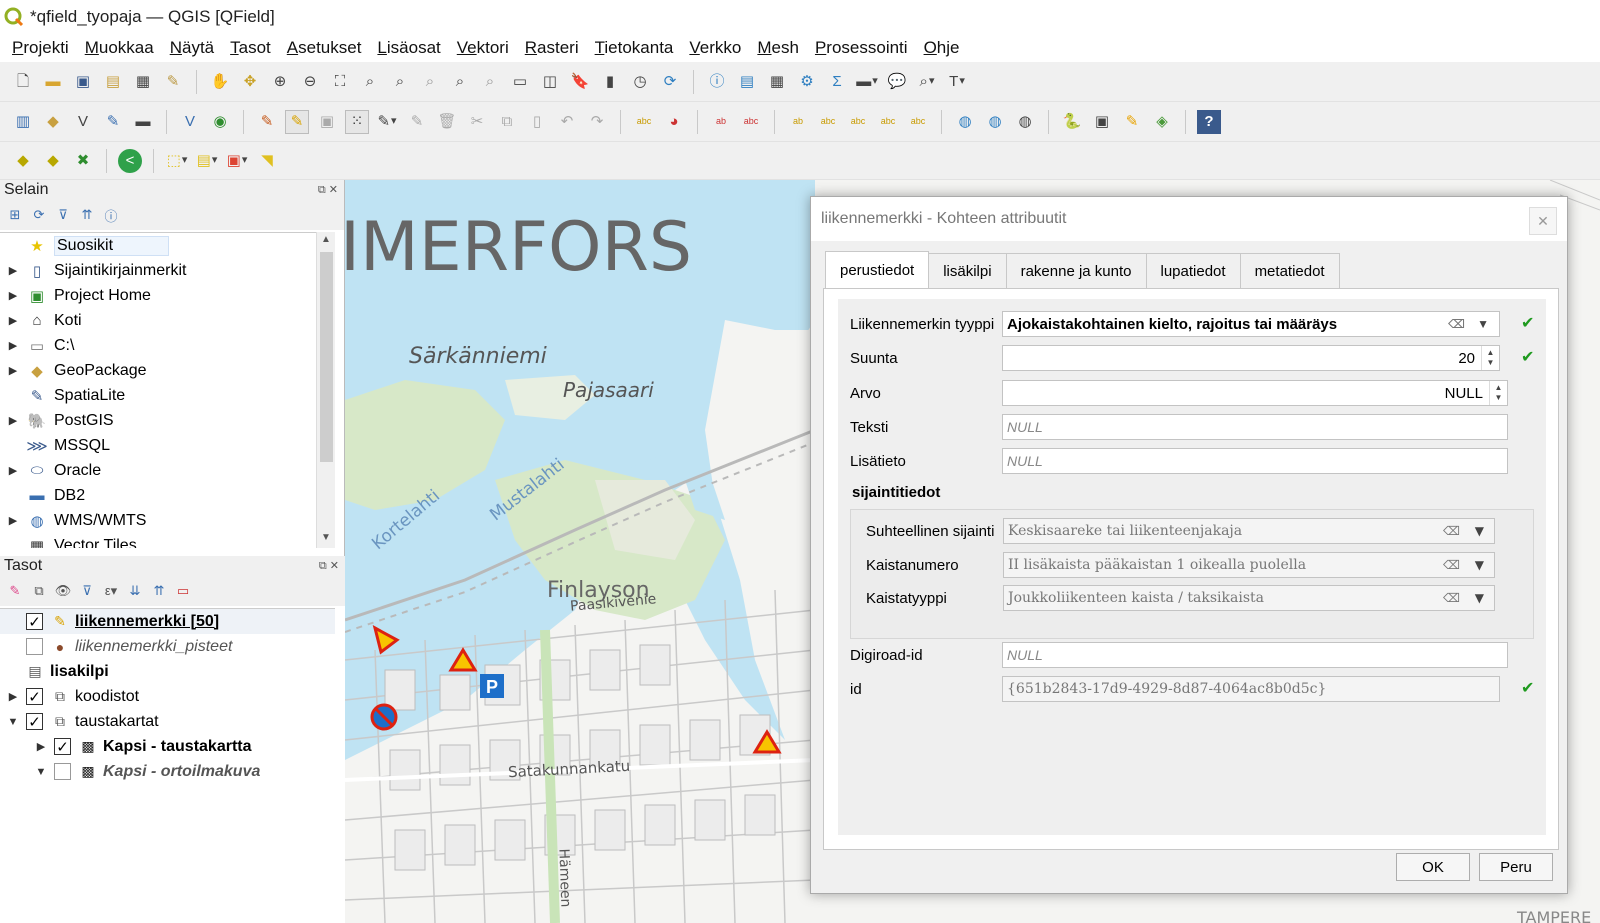 The width and height of the screenshot is (1600, 923). I want to click on georeferencer-icon: ◉, so click(220, 122).